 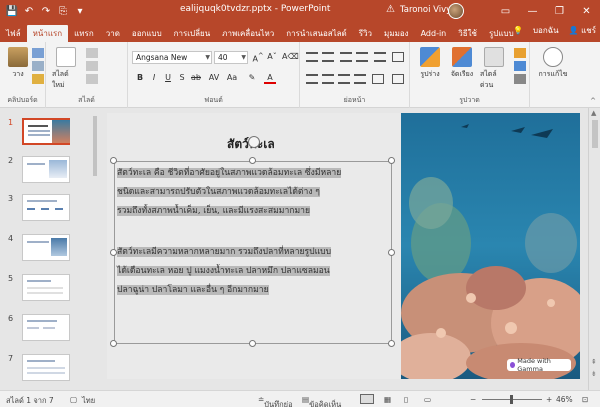 What do you see at coordinates (462, 63) in the screenshot?
I see `arrange-button: จัดเรียง` at bounding box center [462, 63].